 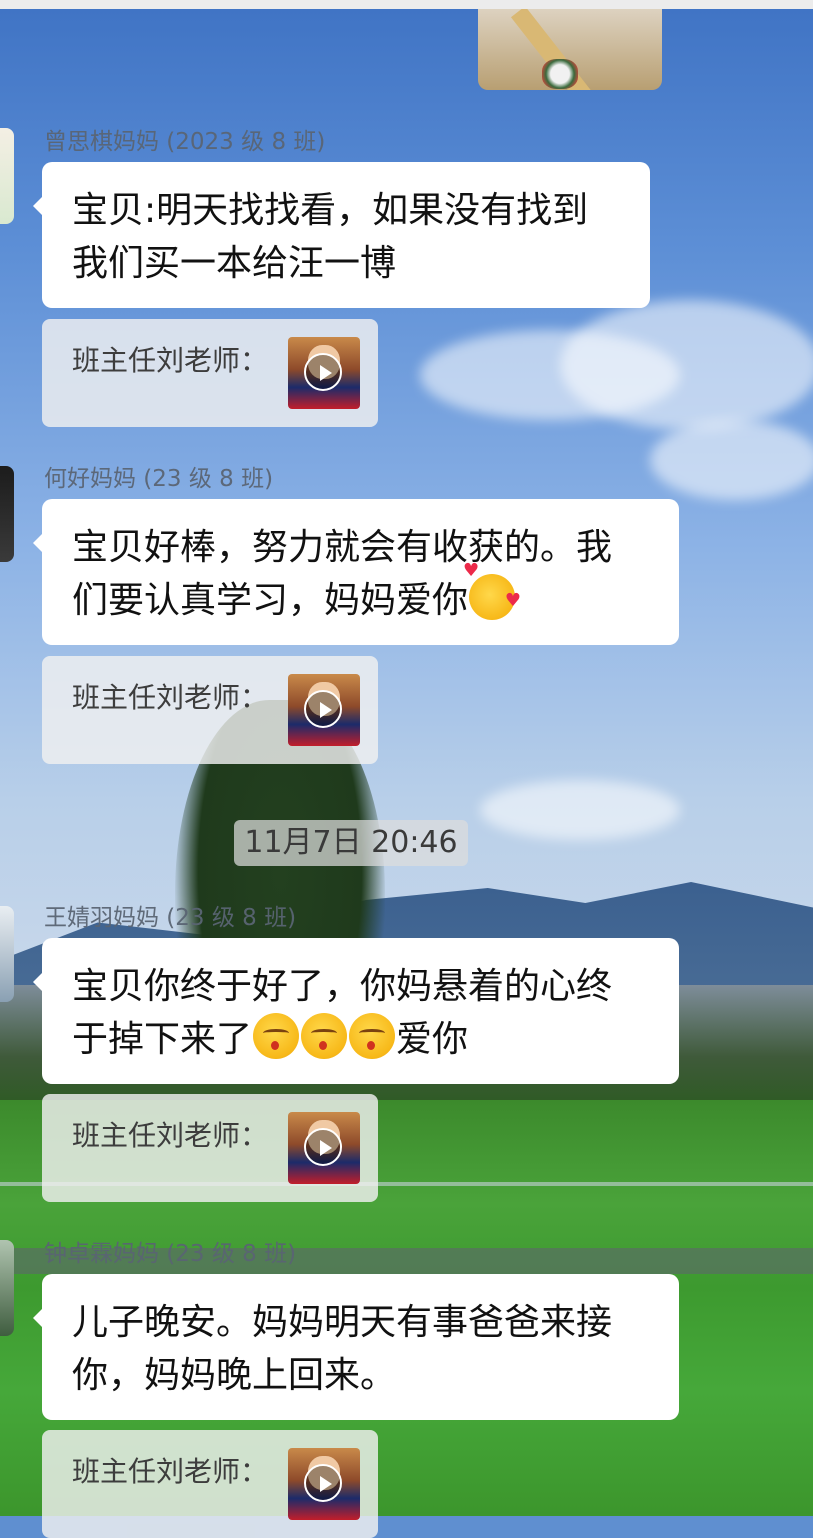 What do you see at coordinates (356, 1347) in the screenshot?
I see `message-bubble: 儿子晚安。妈妈明天有事爸爸来接 你，妈妈晚上回来。` at bounding box center [356, 1347].